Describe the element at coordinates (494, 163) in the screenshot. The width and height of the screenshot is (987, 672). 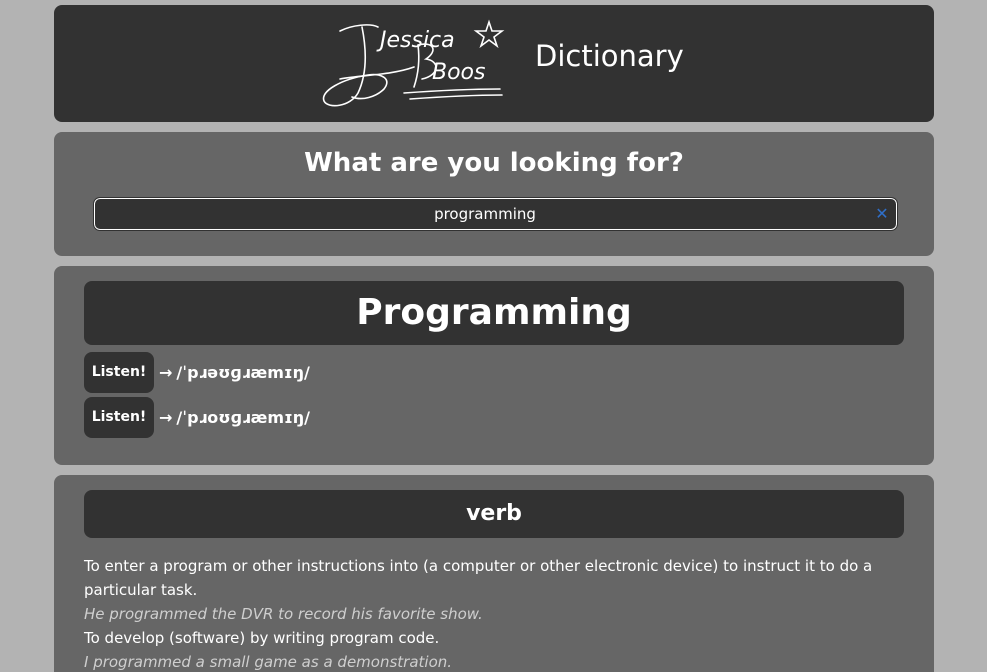
I see `search-heading: What are you looking for?` at that location.